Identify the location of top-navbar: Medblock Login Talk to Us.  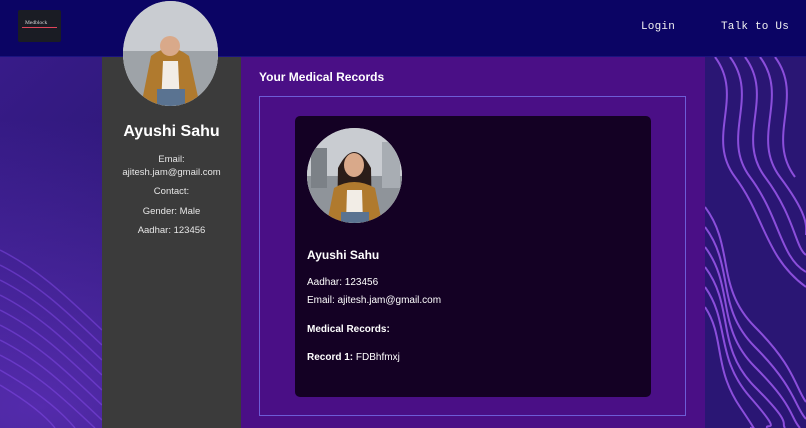
(403, 28).